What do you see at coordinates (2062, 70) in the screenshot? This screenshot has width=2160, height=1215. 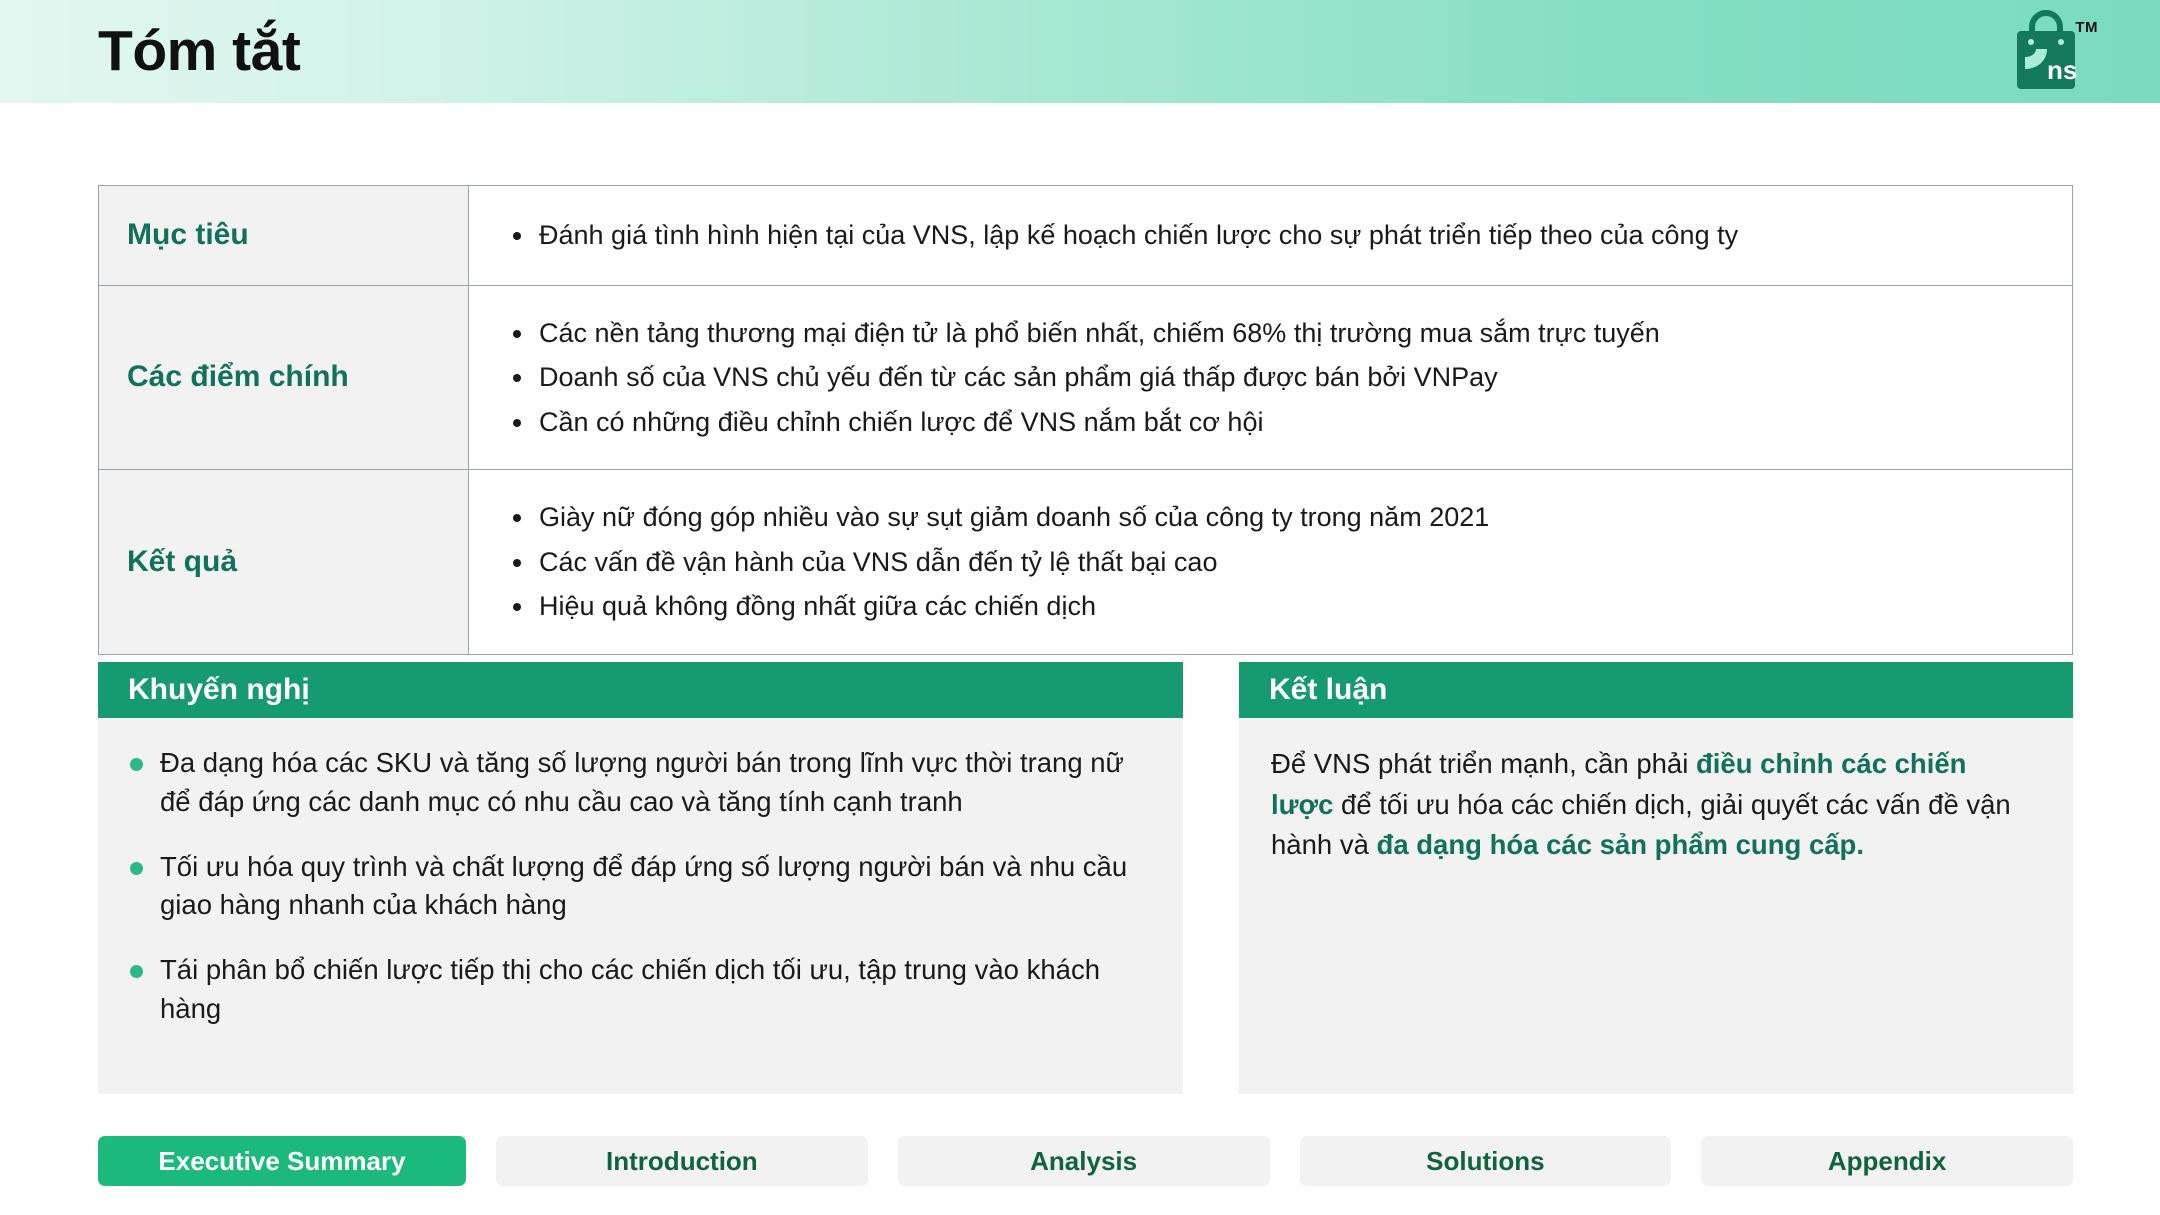 I see `svg-text: ns` at bounding box center [2062, 70].